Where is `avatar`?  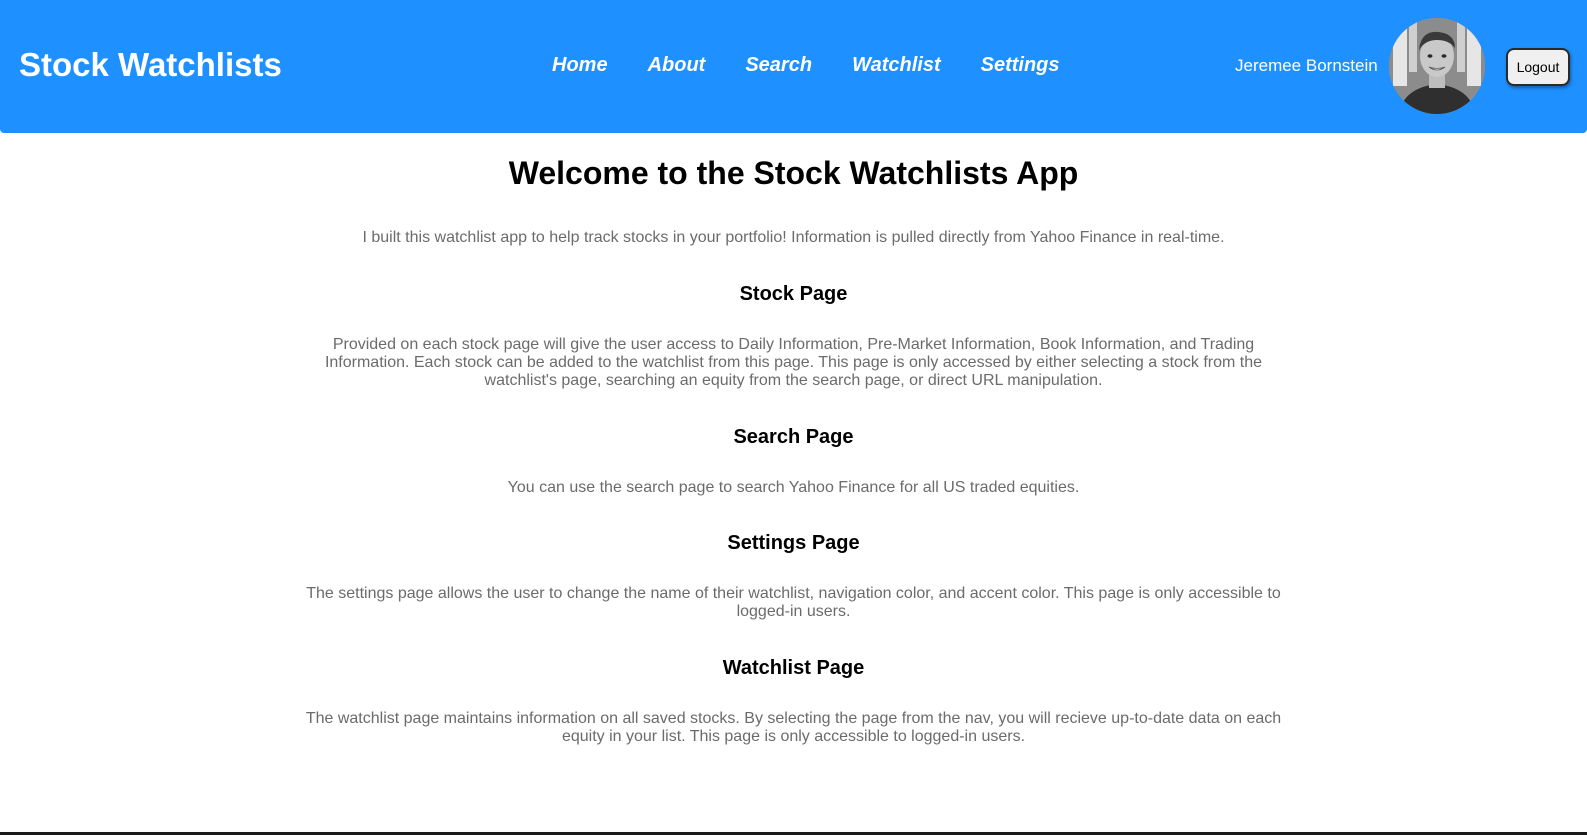 avatar is located at coordinates (1437, 66).